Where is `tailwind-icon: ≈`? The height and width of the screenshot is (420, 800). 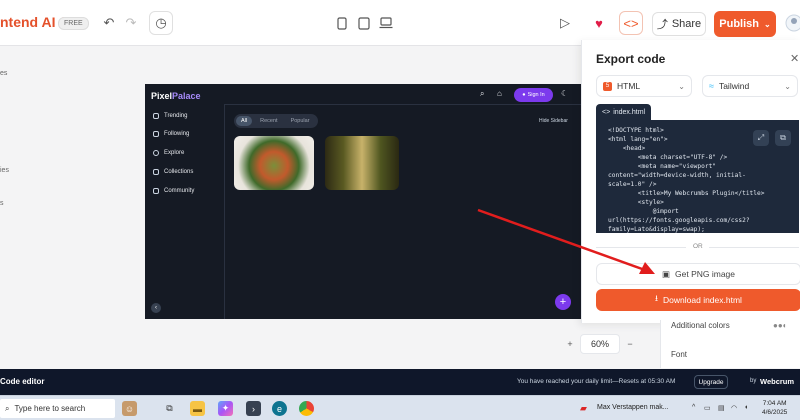 tailwind-icon: ≈ is located at coordinates (711, 86).